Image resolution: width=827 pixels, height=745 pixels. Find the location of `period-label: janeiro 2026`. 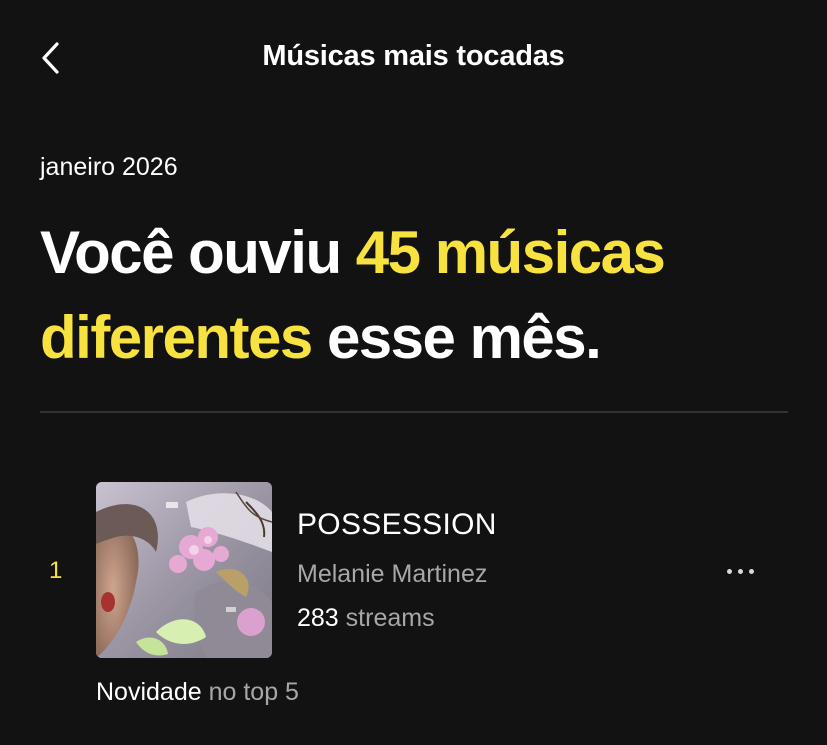

period-label: janeiro 2026 is located at coordinates (109, 167).